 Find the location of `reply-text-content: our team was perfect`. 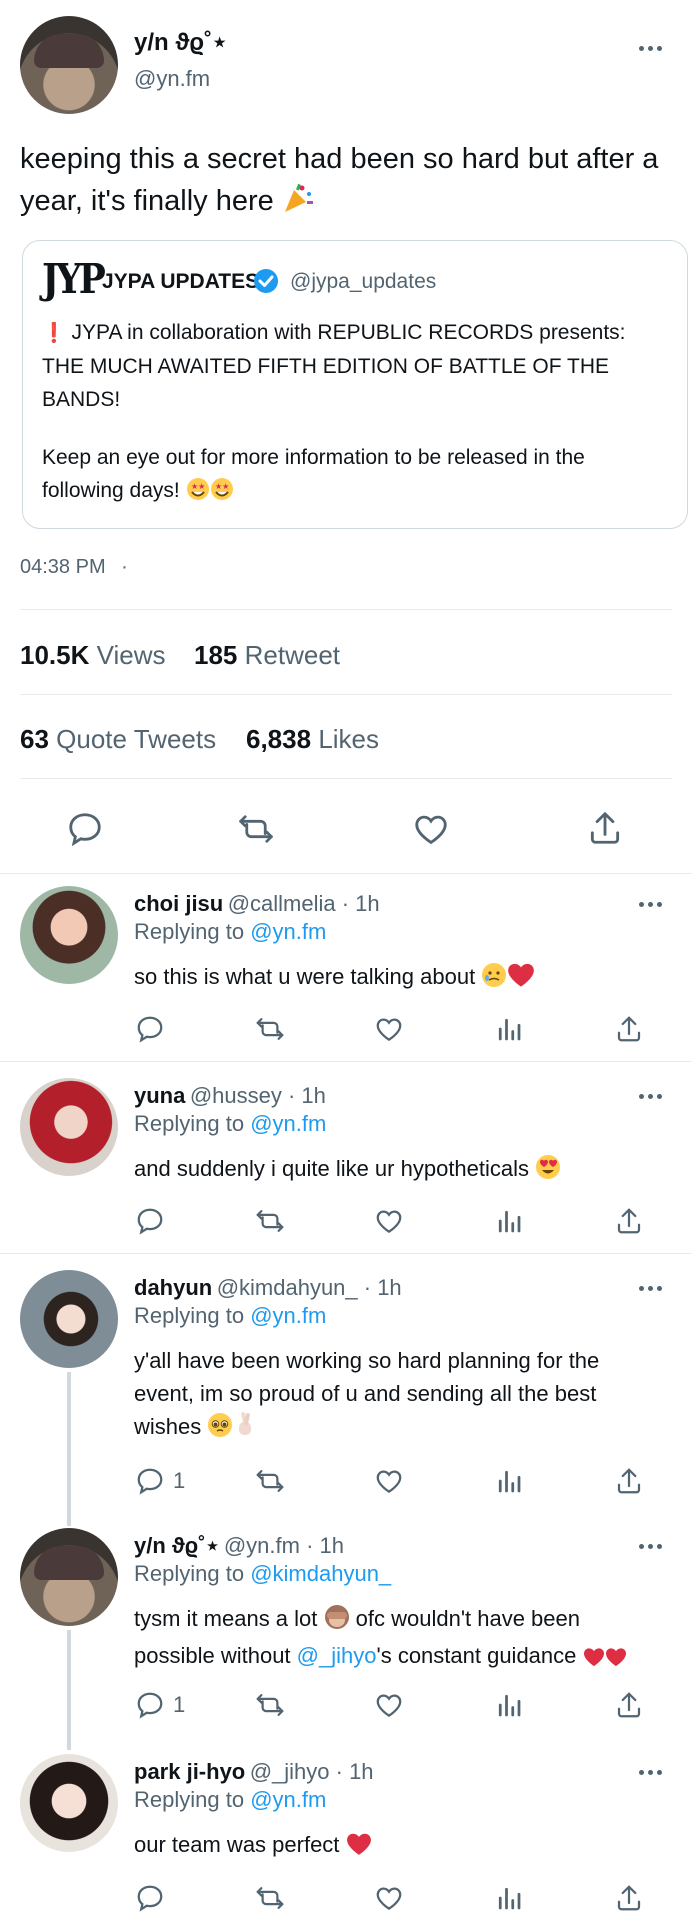

reply-text-content: our team was perfect is located at coordinates (237, 1844).